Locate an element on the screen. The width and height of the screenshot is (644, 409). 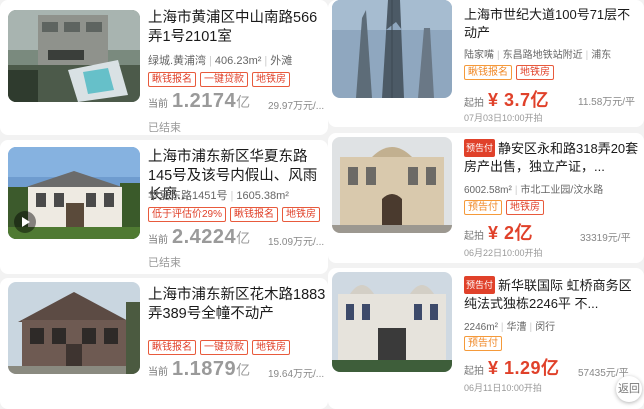
auction-date: 07月03日10:00开拍 is located at coordinates (503, 118).